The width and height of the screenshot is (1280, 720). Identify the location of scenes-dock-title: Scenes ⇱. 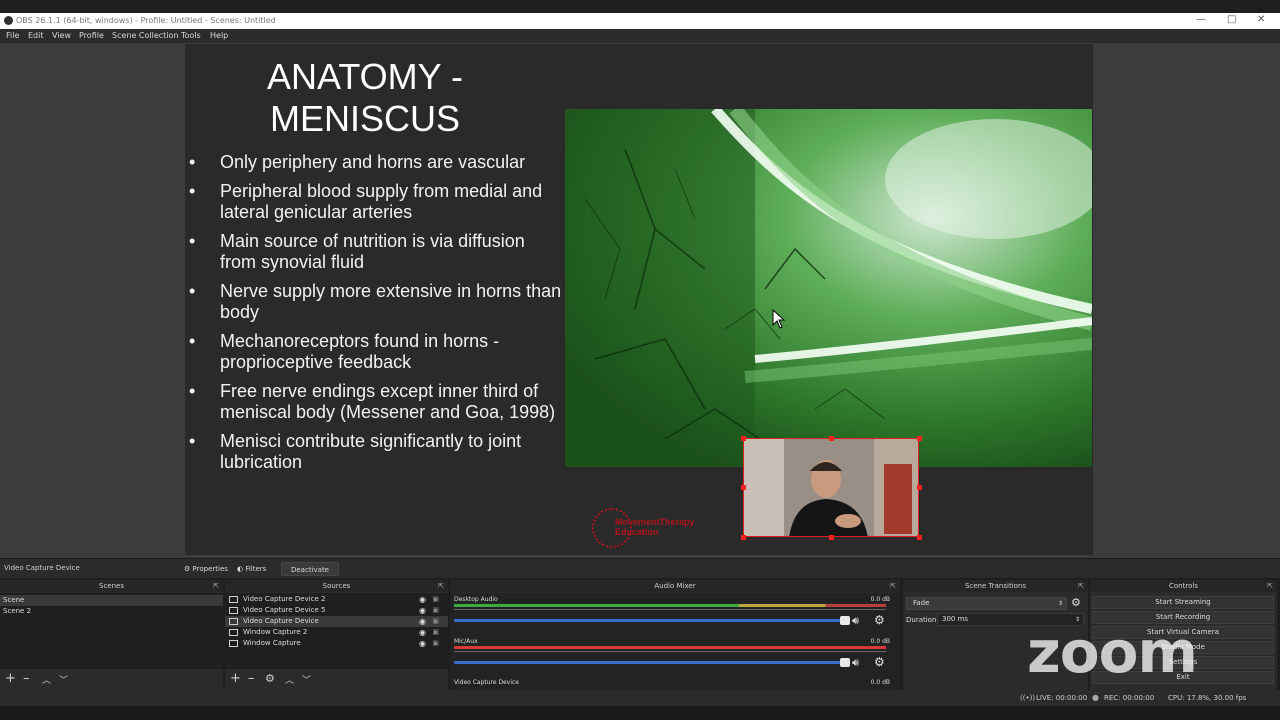
(111, 586).